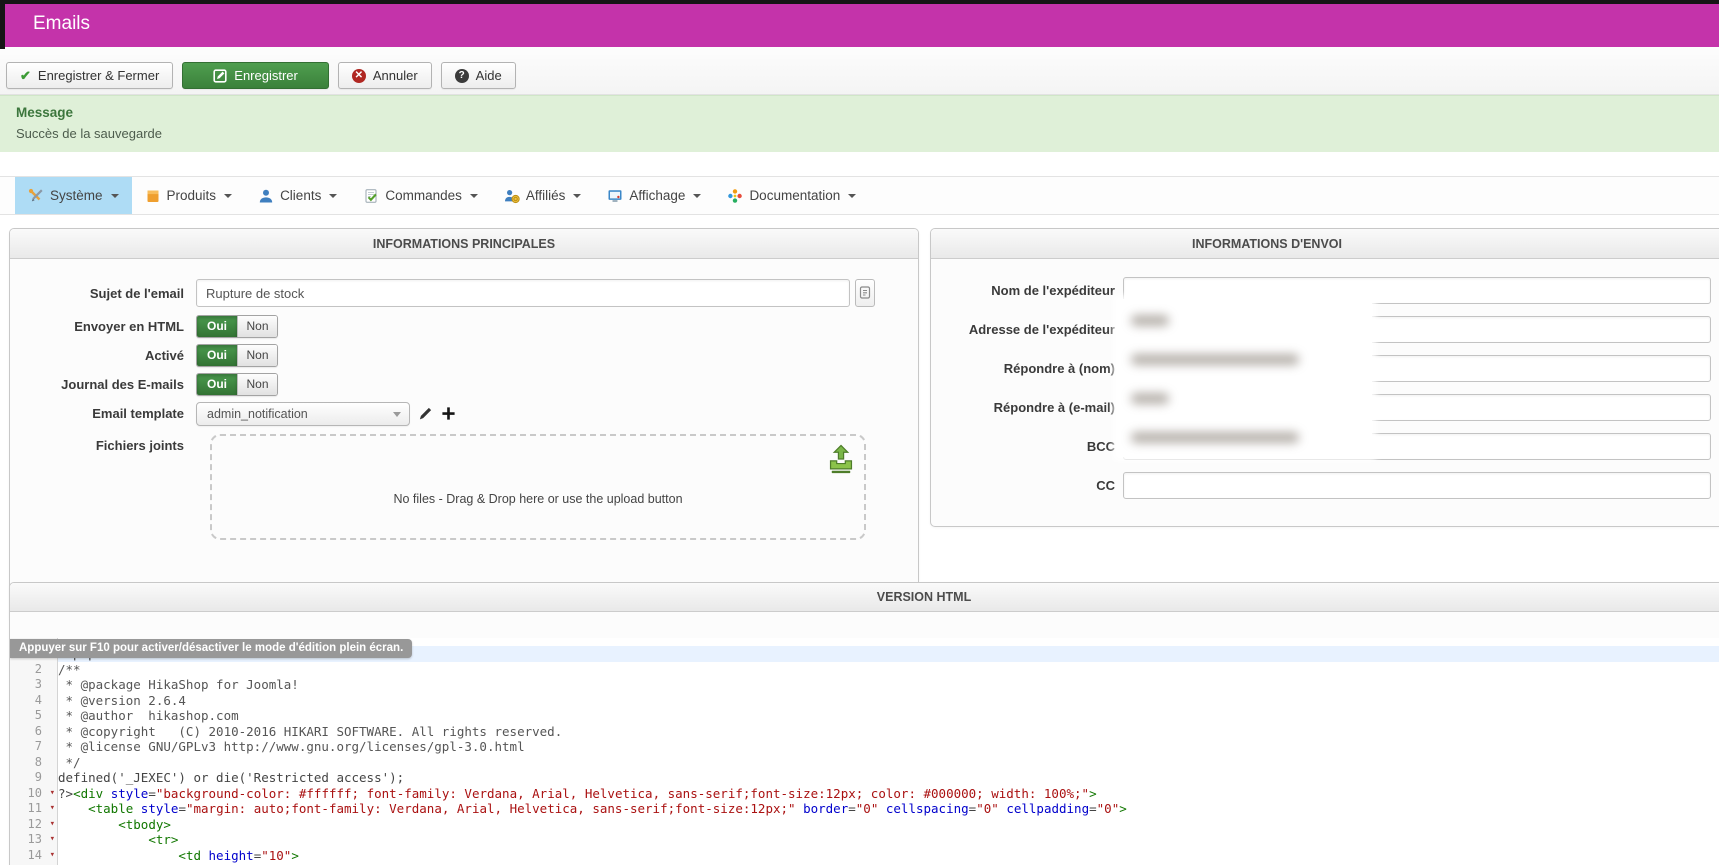 This screenshot has width=1719, height=865. Describe the element at coordinates (139, 445) in the screenshot. I see `attachments-label: Fichiers joints` at that location.